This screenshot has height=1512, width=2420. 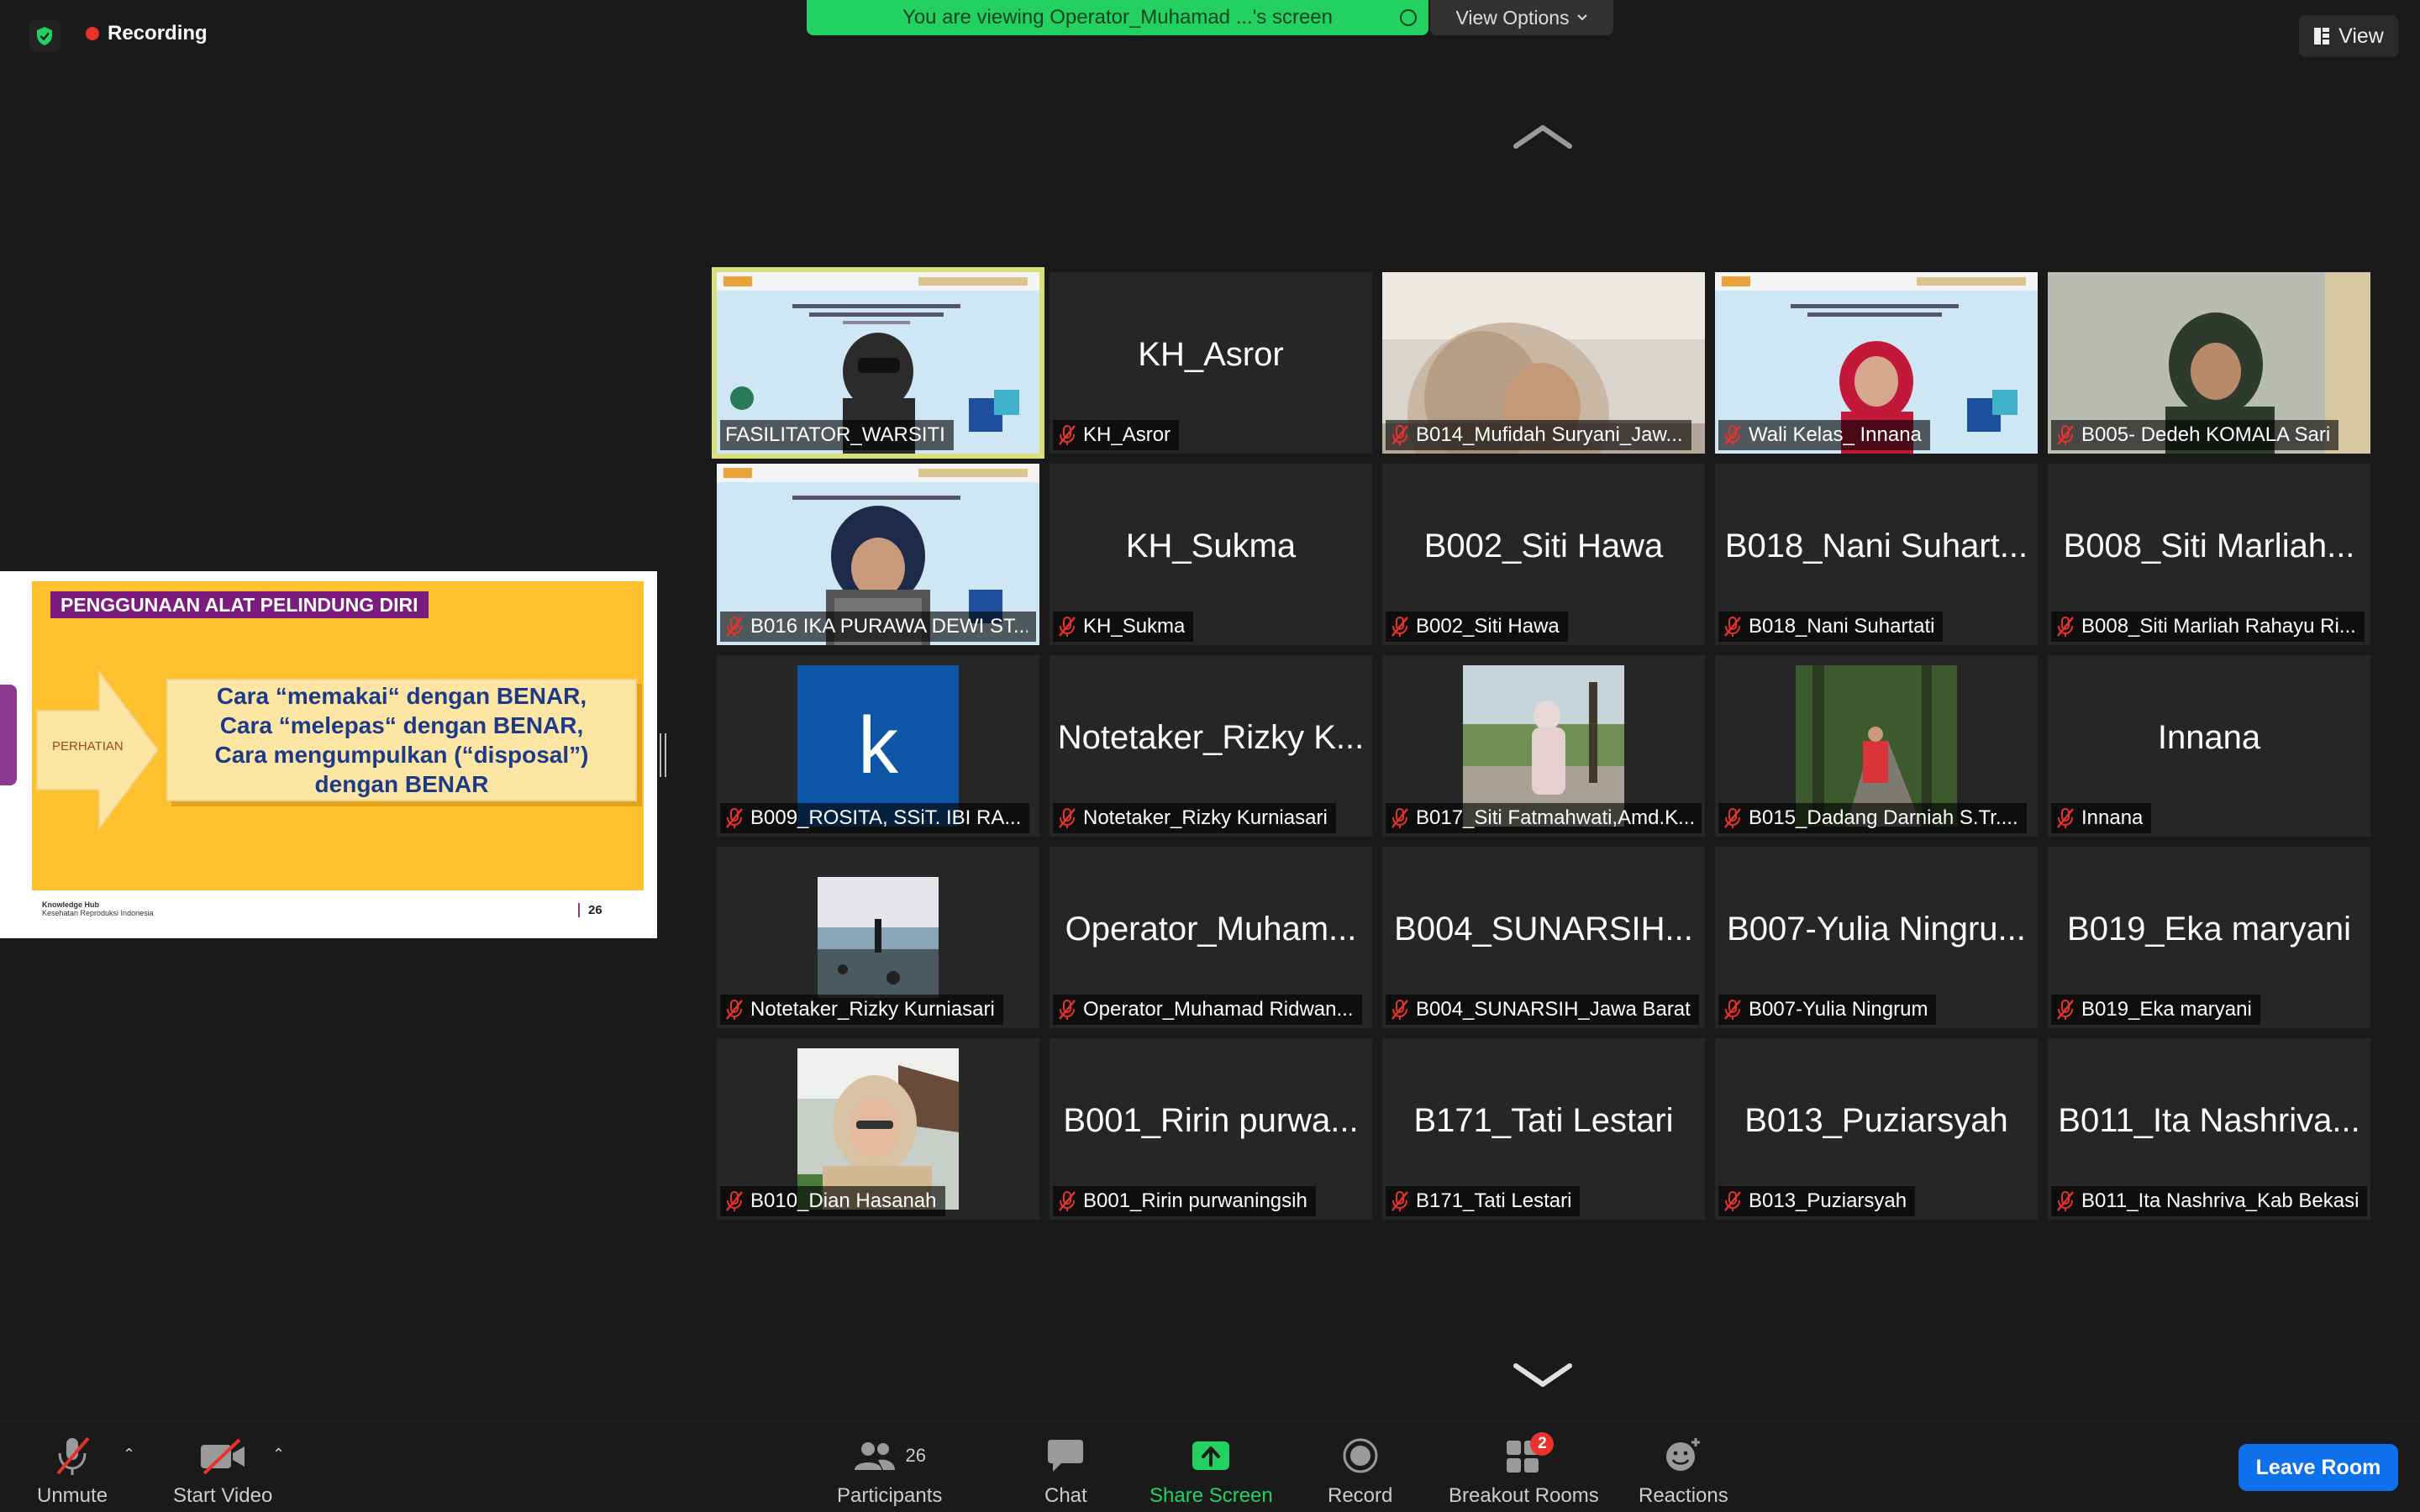 I want to click on participant-name-tag: B171_Tati Lestari, so click(x=1483, y=1201).